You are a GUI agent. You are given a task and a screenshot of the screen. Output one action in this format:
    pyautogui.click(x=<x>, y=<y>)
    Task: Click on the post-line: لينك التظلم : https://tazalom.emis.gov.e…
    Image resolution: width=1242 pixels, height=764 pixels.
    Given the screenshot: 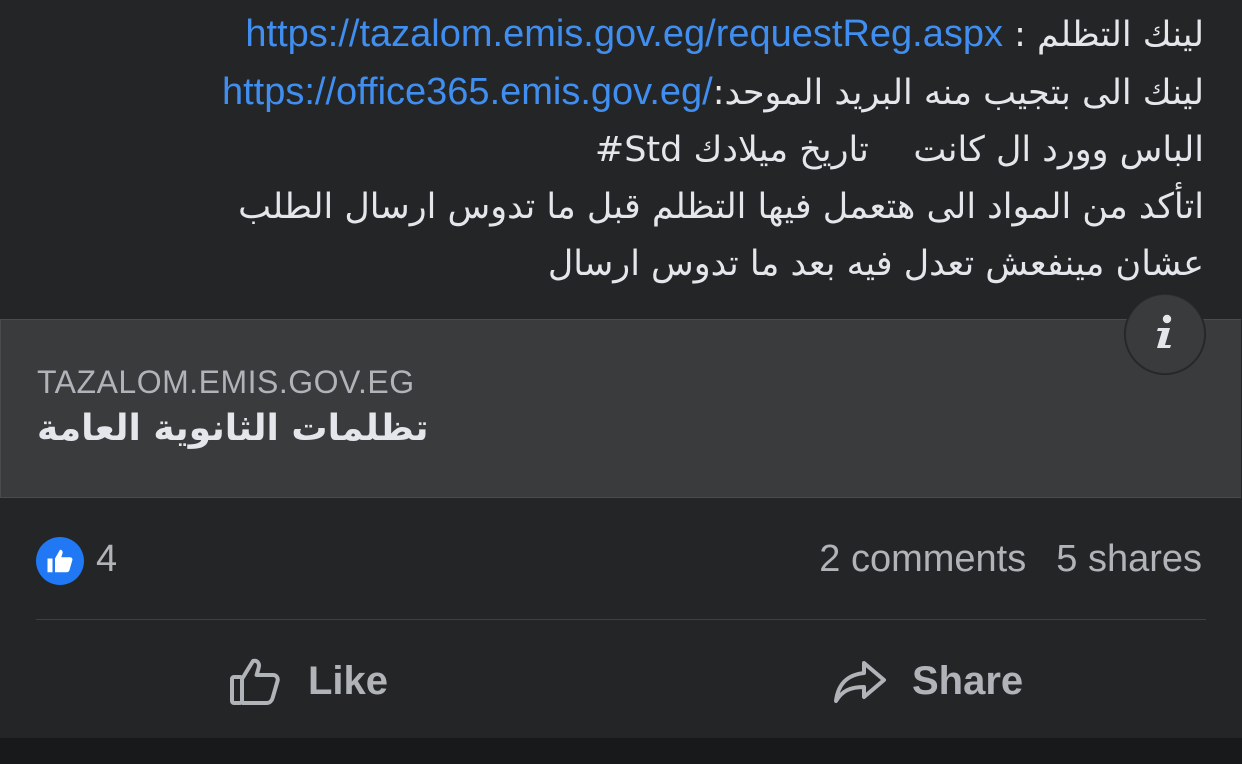 What is the action you would take?
    pyautogui.click(x=614, y=35)
    